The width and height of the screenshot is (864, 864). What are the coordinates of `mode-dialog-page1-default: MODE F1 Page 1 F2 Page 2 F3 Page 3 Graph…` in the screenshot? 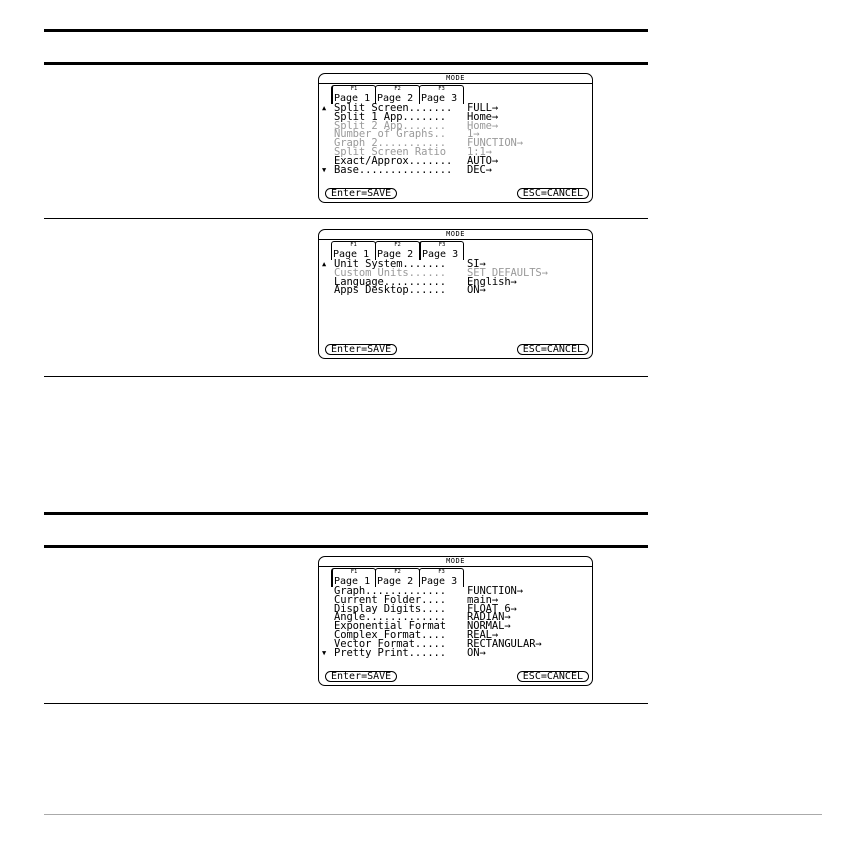 It's located at (455, 621).